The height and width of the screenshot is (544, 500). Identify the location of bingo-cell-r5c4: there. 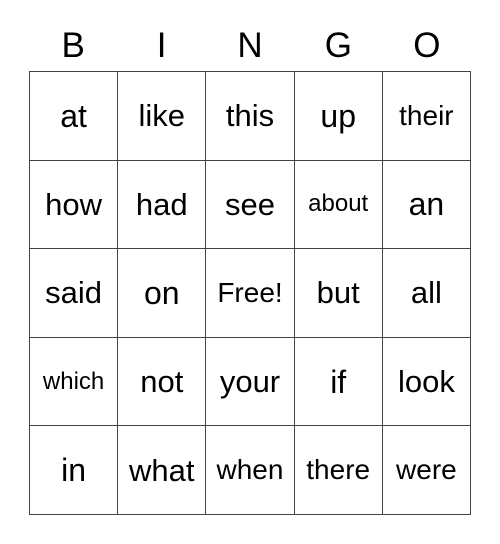
(338, 470).